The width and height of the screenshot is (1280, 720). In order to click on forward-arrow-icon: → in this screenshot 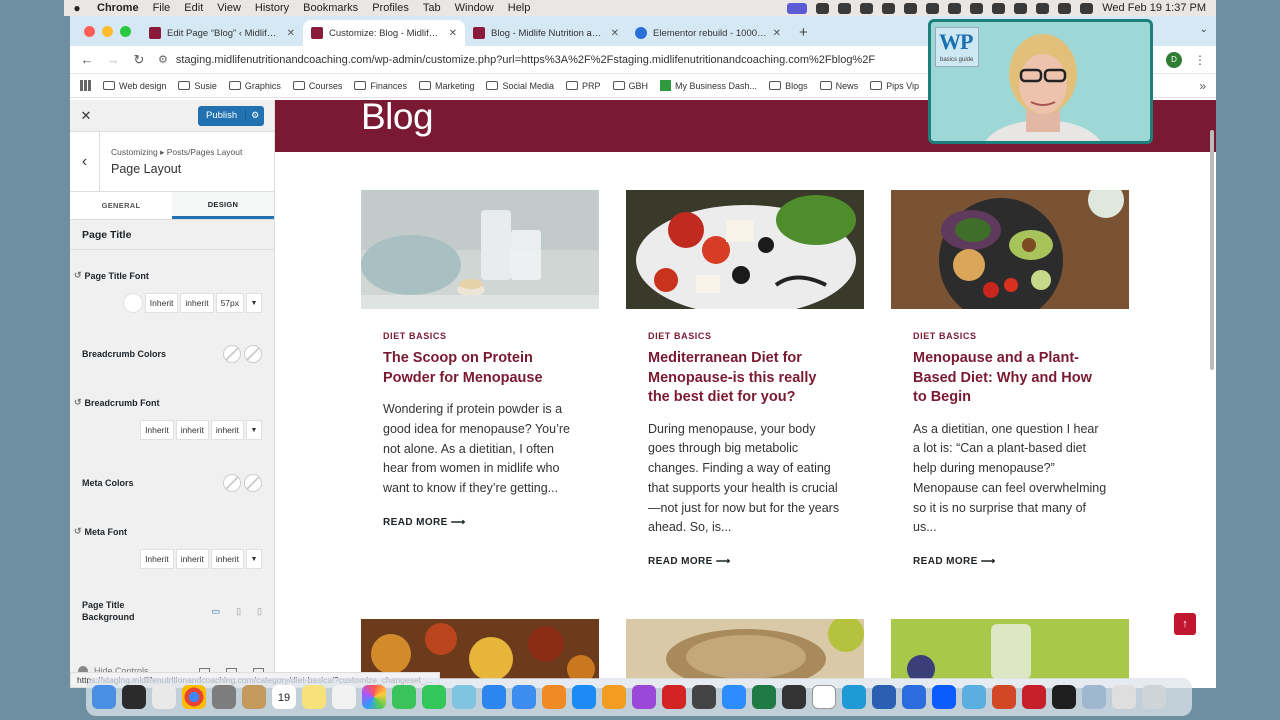, I will do `click(113, 59)`.